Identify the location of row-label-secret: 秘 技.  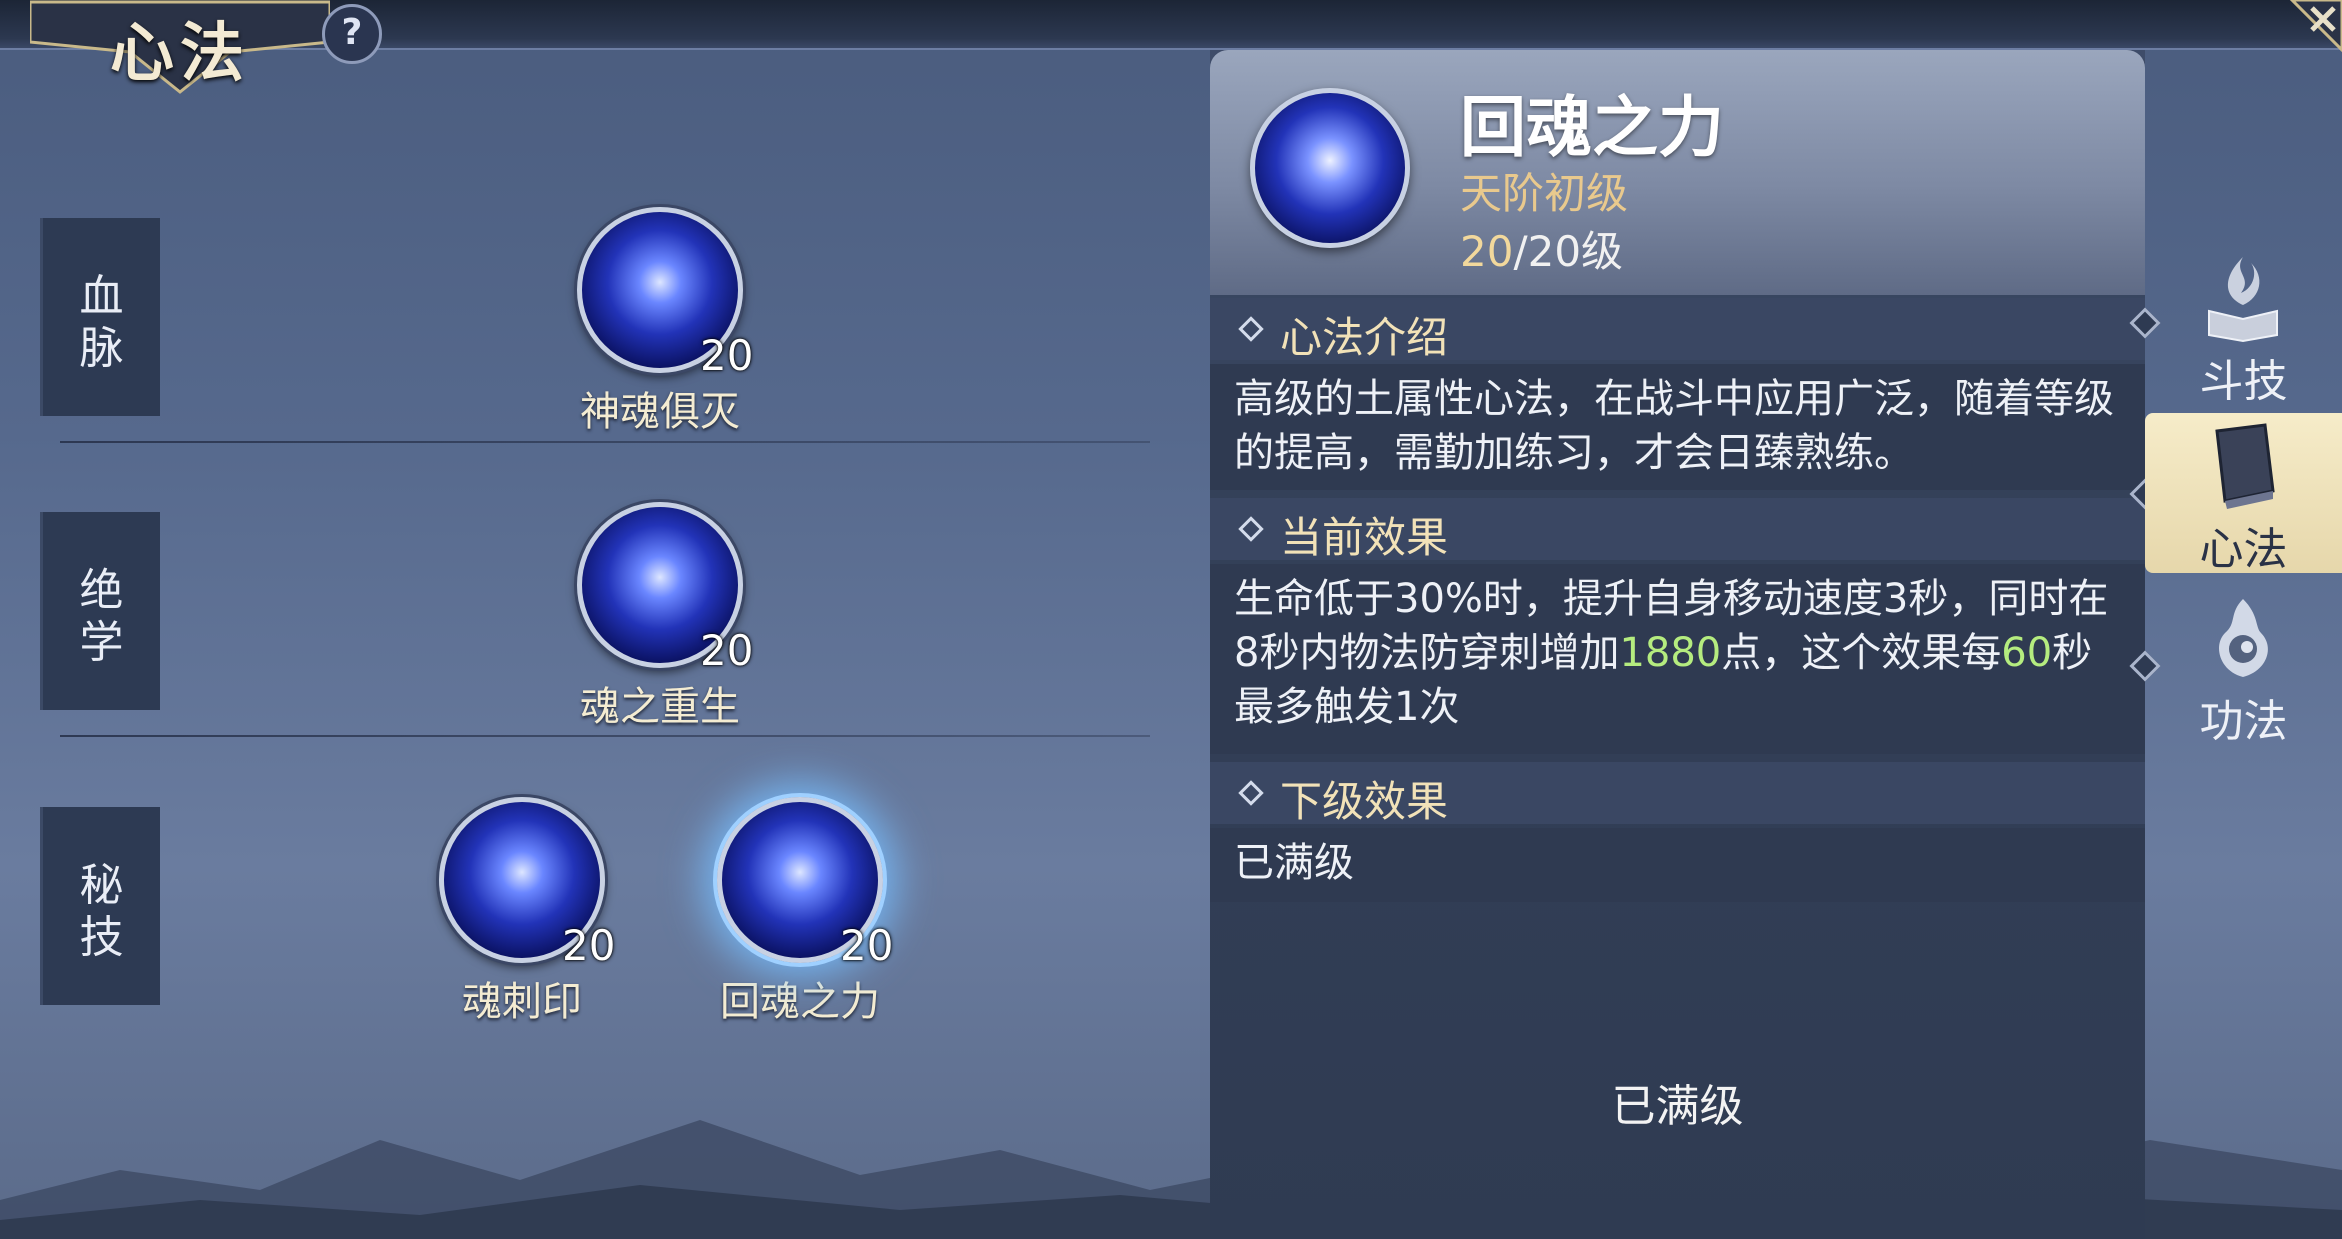
(100, 906).